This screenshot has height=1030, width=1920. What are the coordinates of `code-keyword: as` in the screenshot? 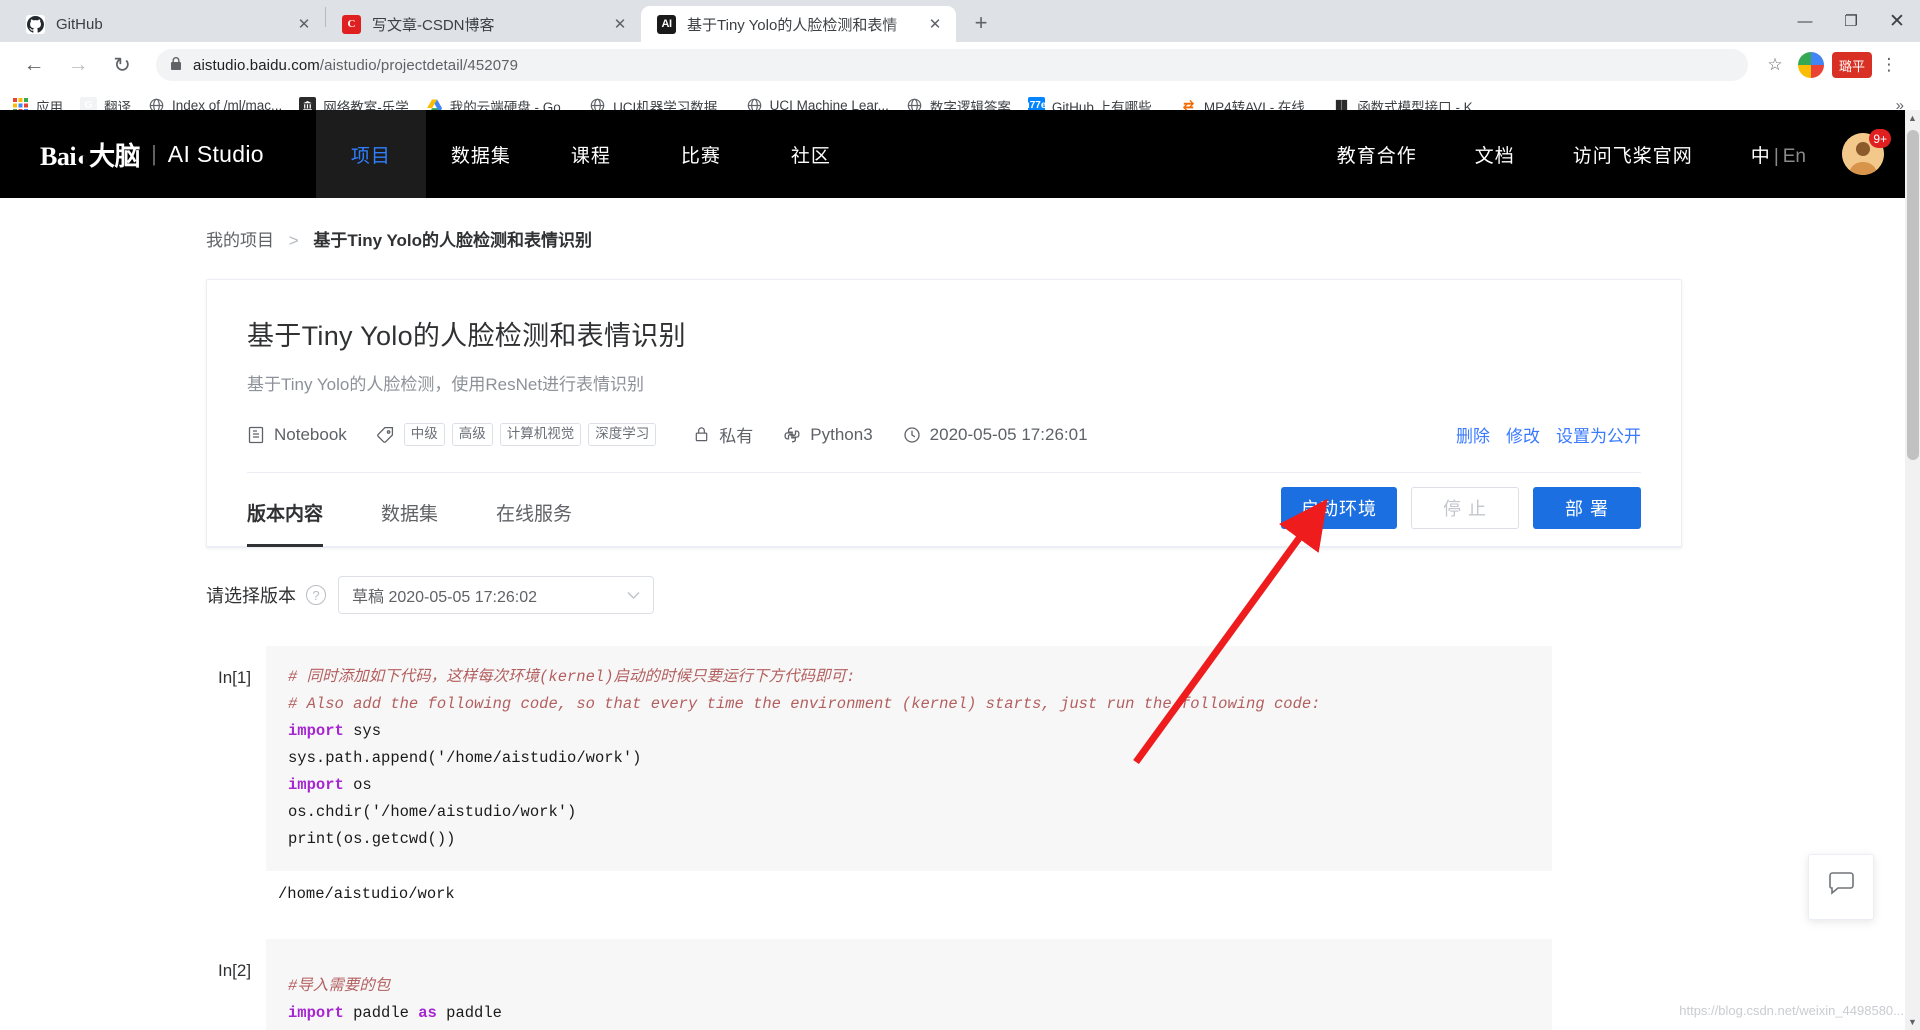 It's located at (427, 1013).